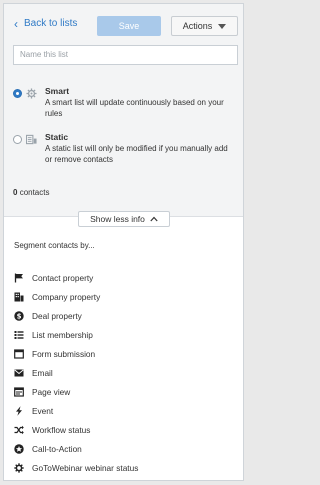 The image size is (320, 485). I want to click on email-icon, so click(19, 373).